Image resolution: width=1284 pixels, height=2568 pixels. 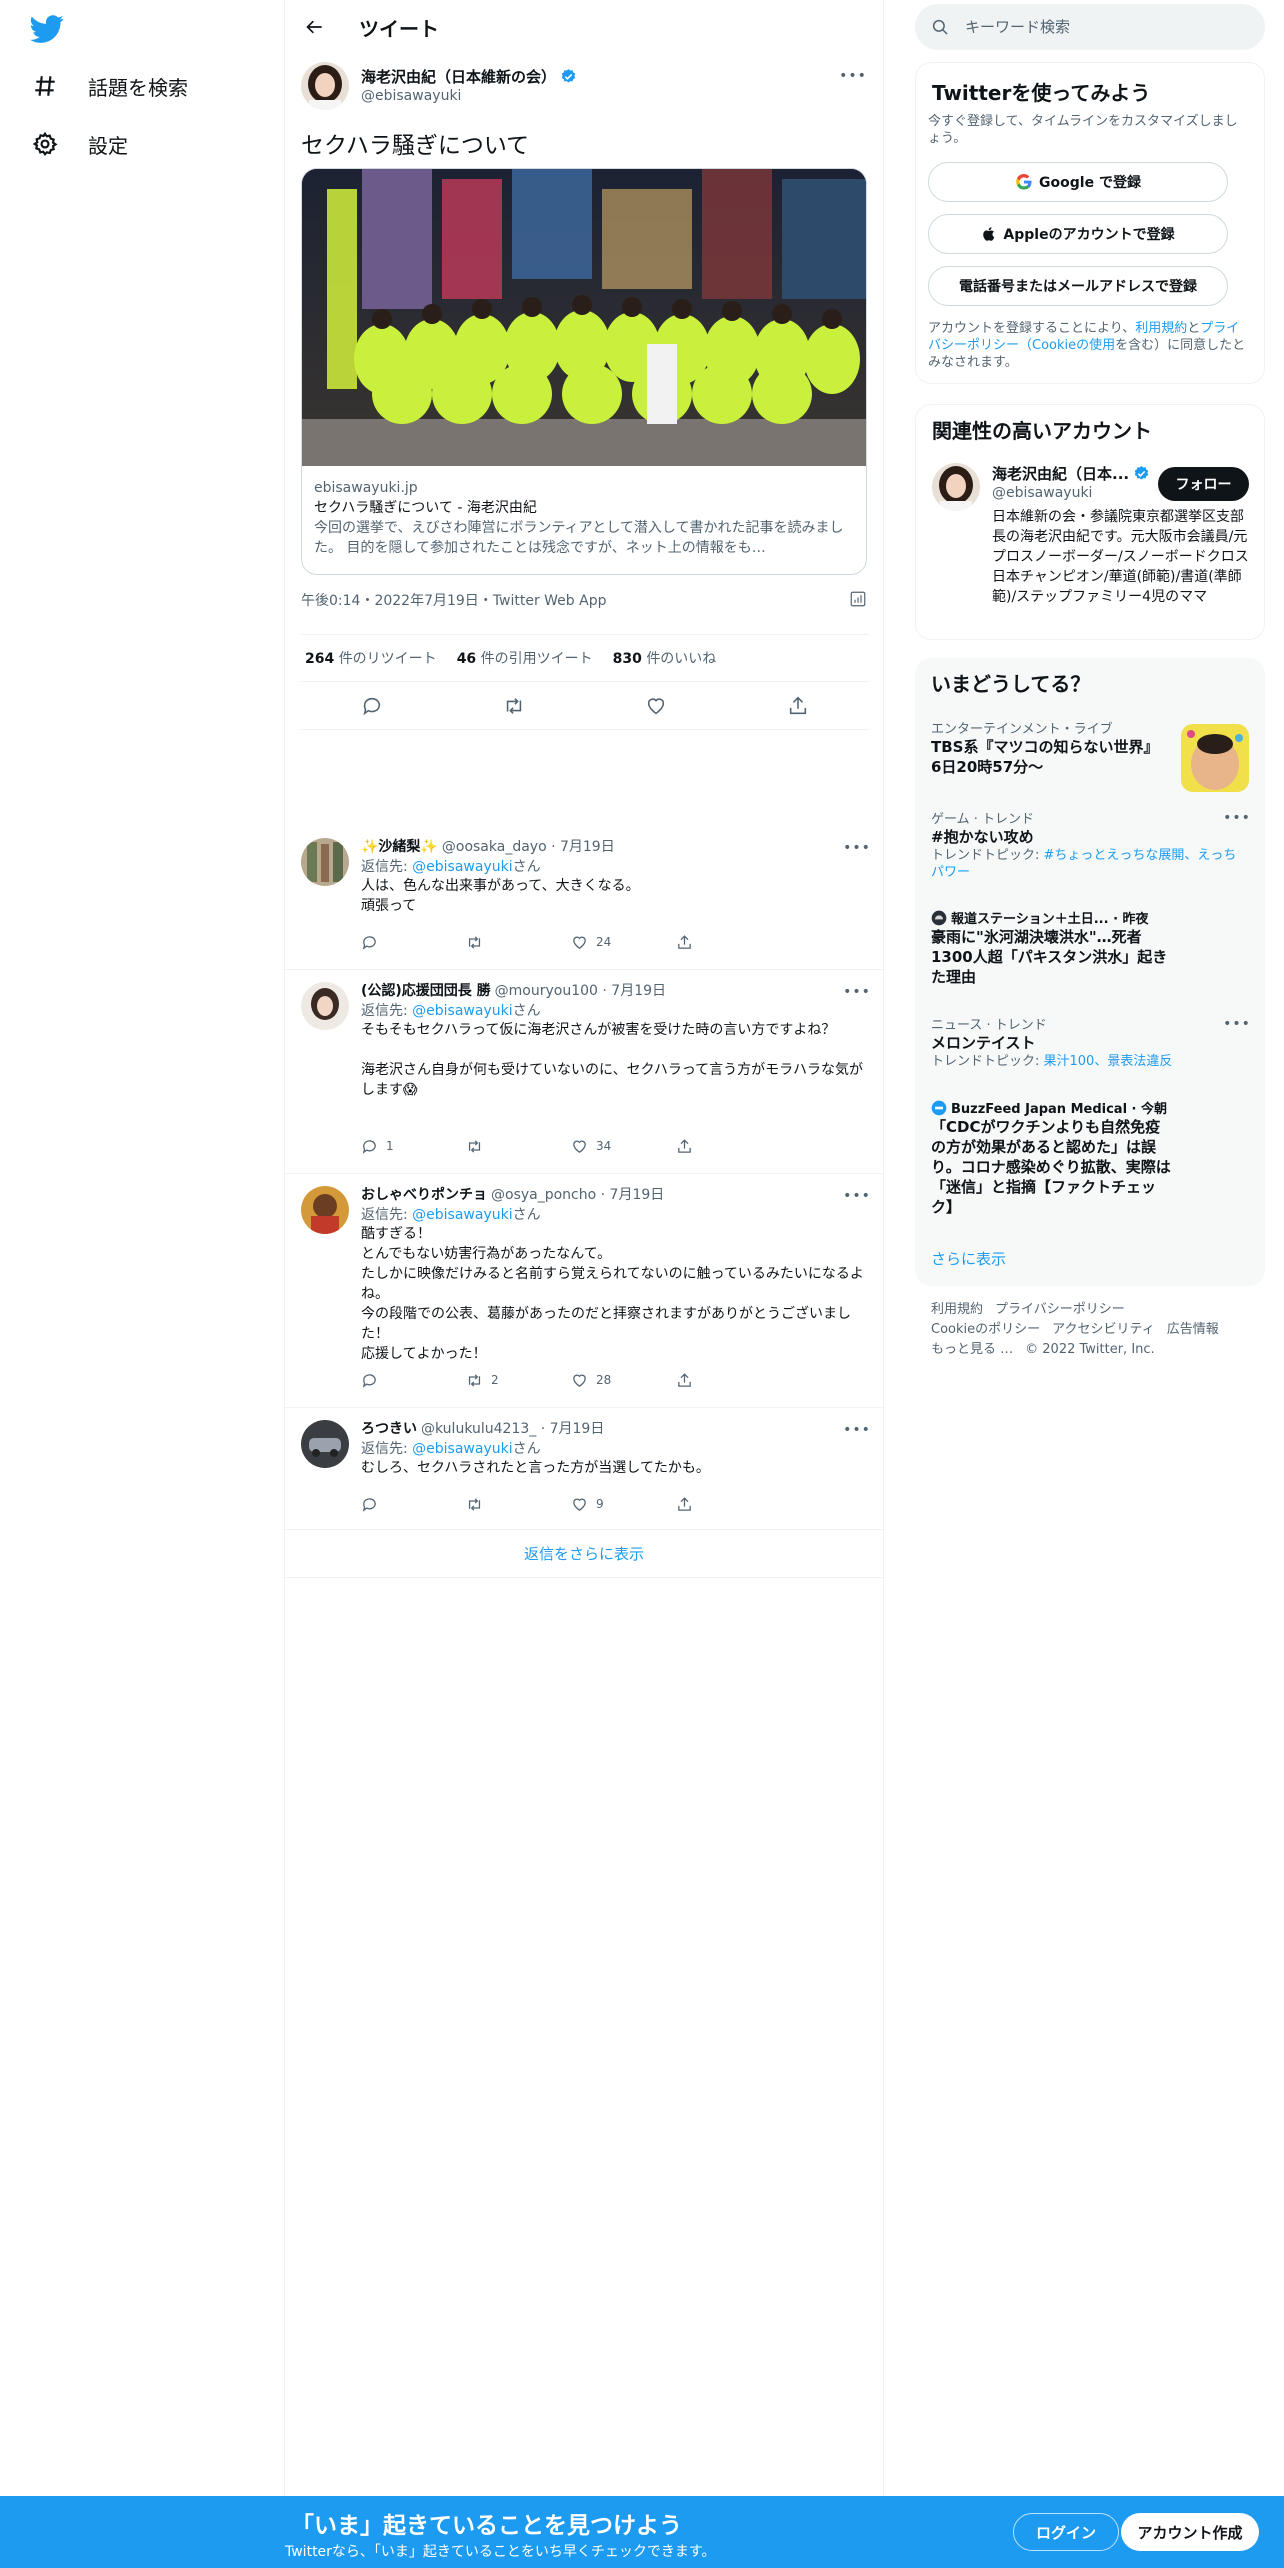 I want to click on share-button, so click(x=798, y=706).